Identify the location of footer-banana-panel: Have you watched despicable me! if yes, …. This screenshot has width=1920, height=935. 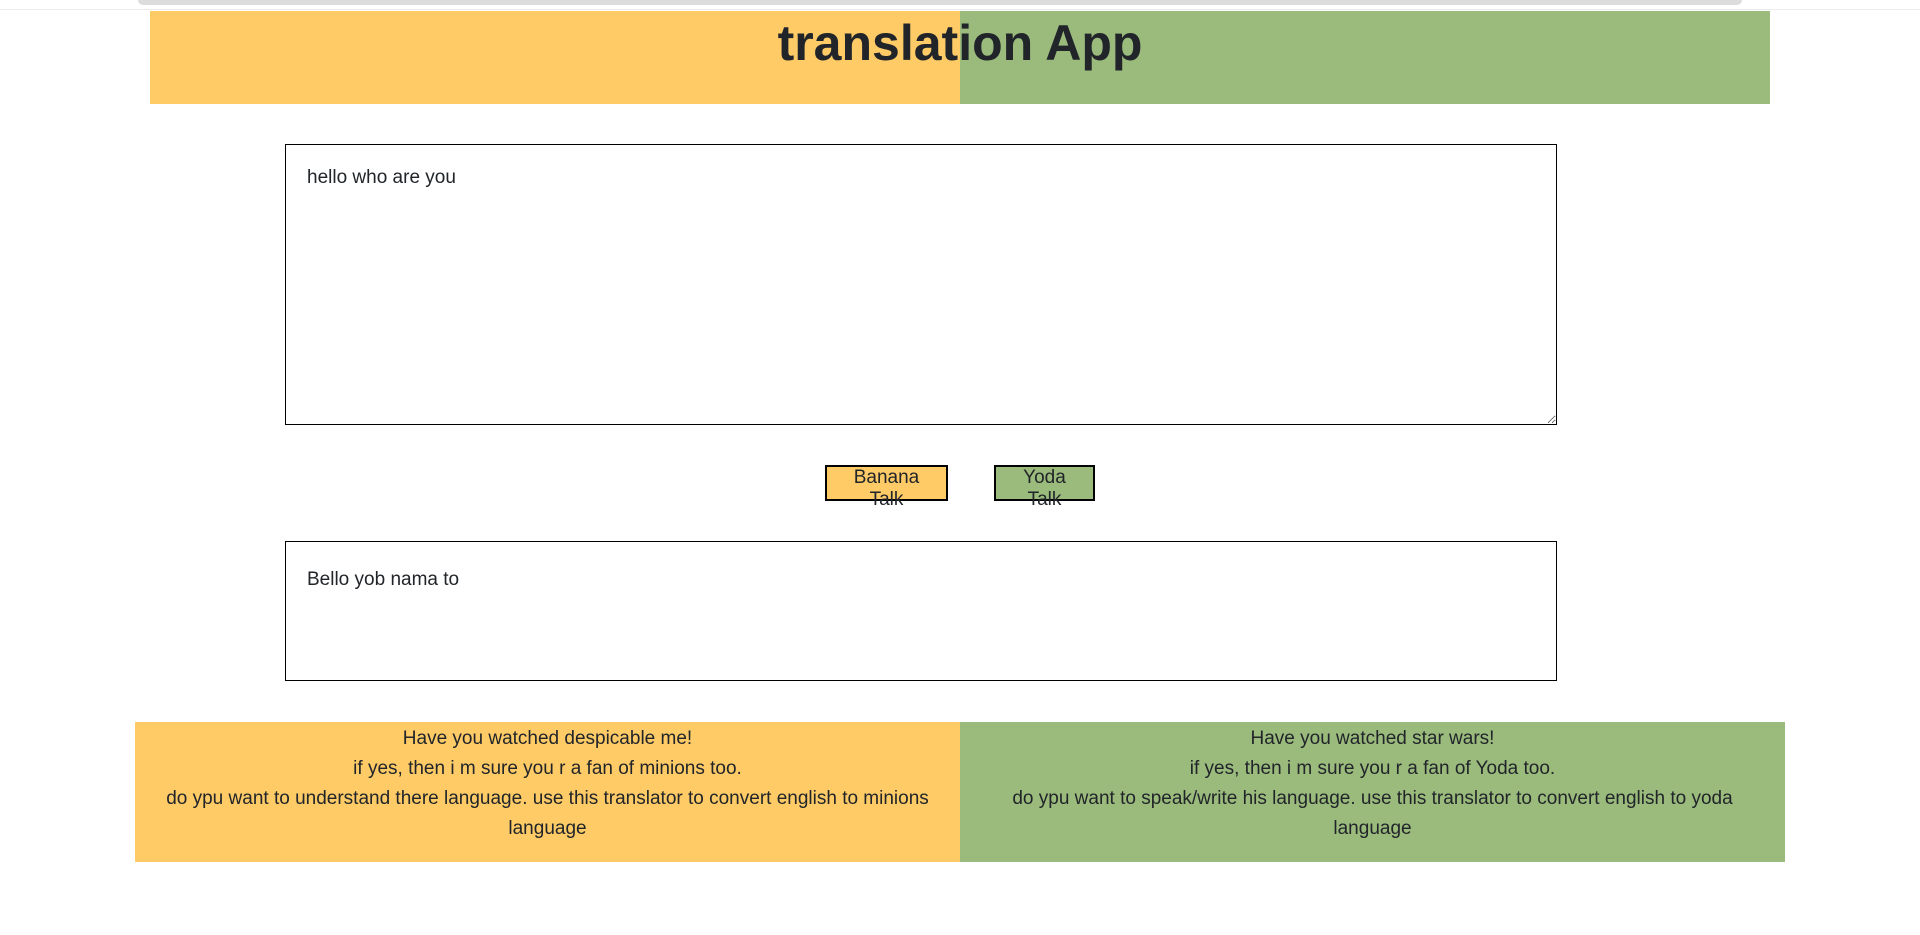
(547, 792).